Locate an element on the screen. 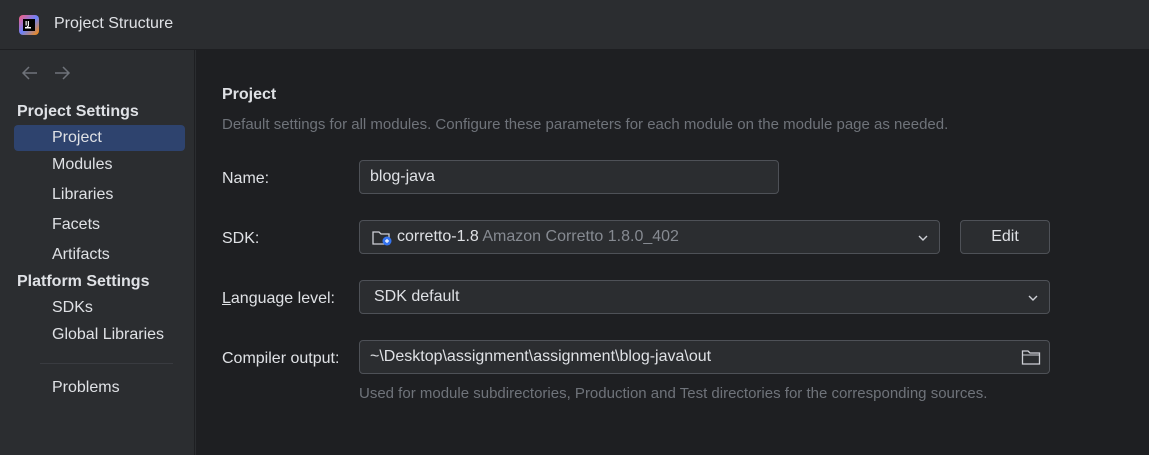  project-settings-header: Project Settings is located at coordinates (78, 111).